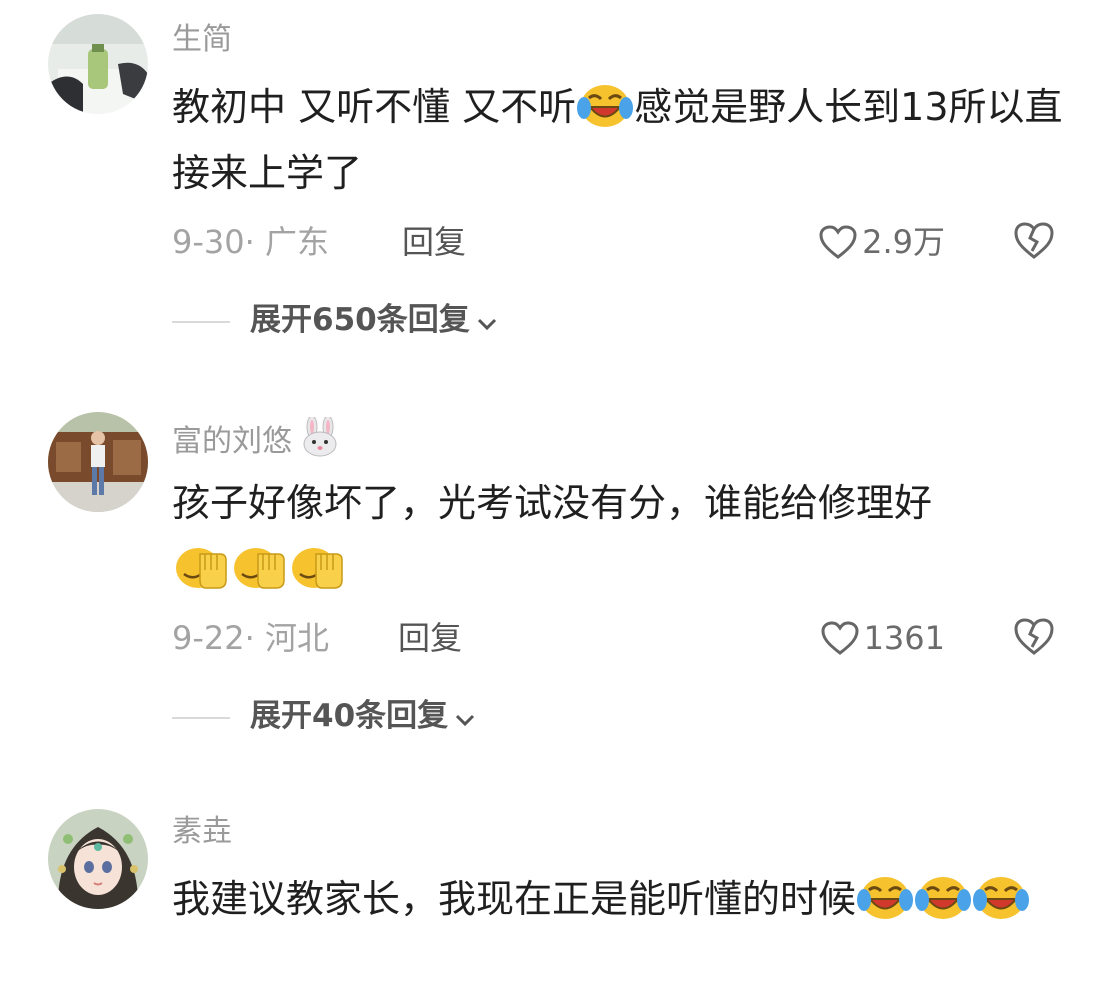 This screenshot has height=1003, width=1105. What do you see at coordinates (320, 441) in the screenshot?
I see `rabbit-face-icon` at bounding box center [320, 441].